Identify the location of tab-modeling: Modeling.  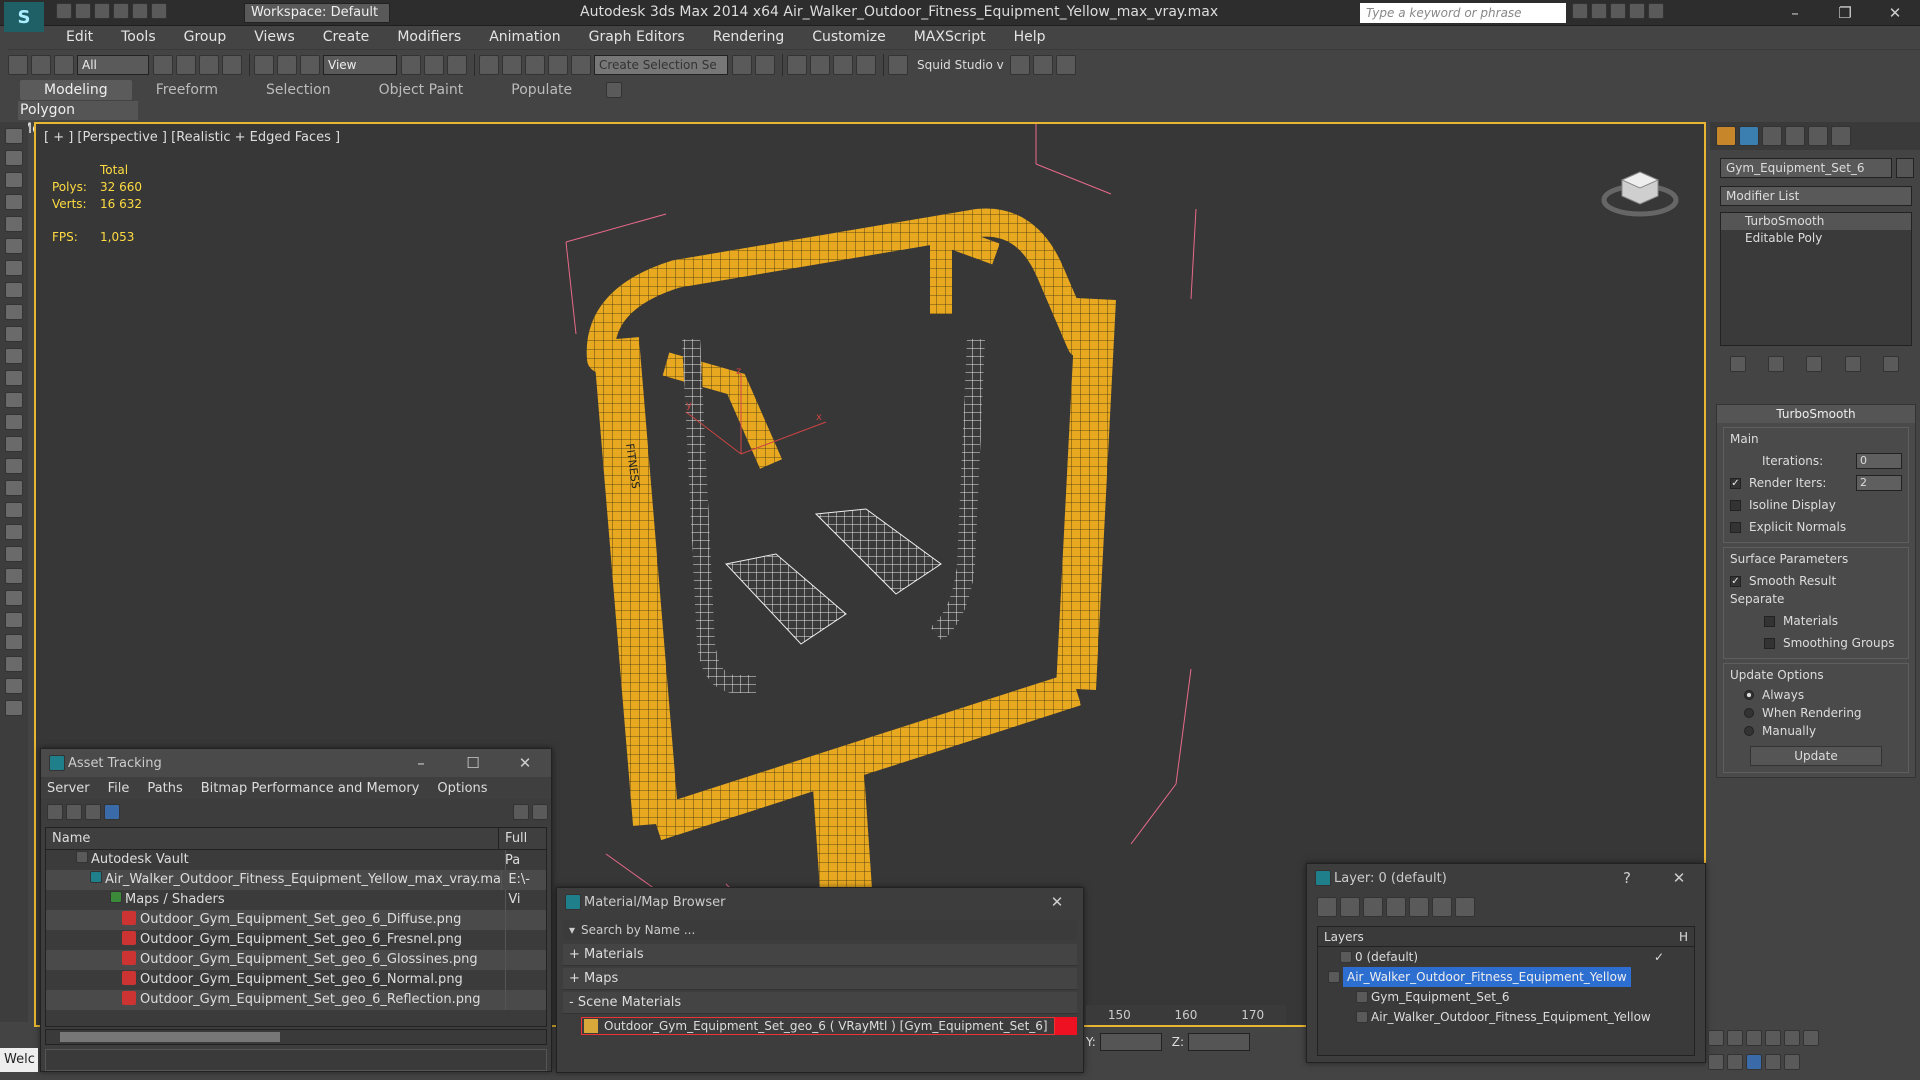
(76, 90).